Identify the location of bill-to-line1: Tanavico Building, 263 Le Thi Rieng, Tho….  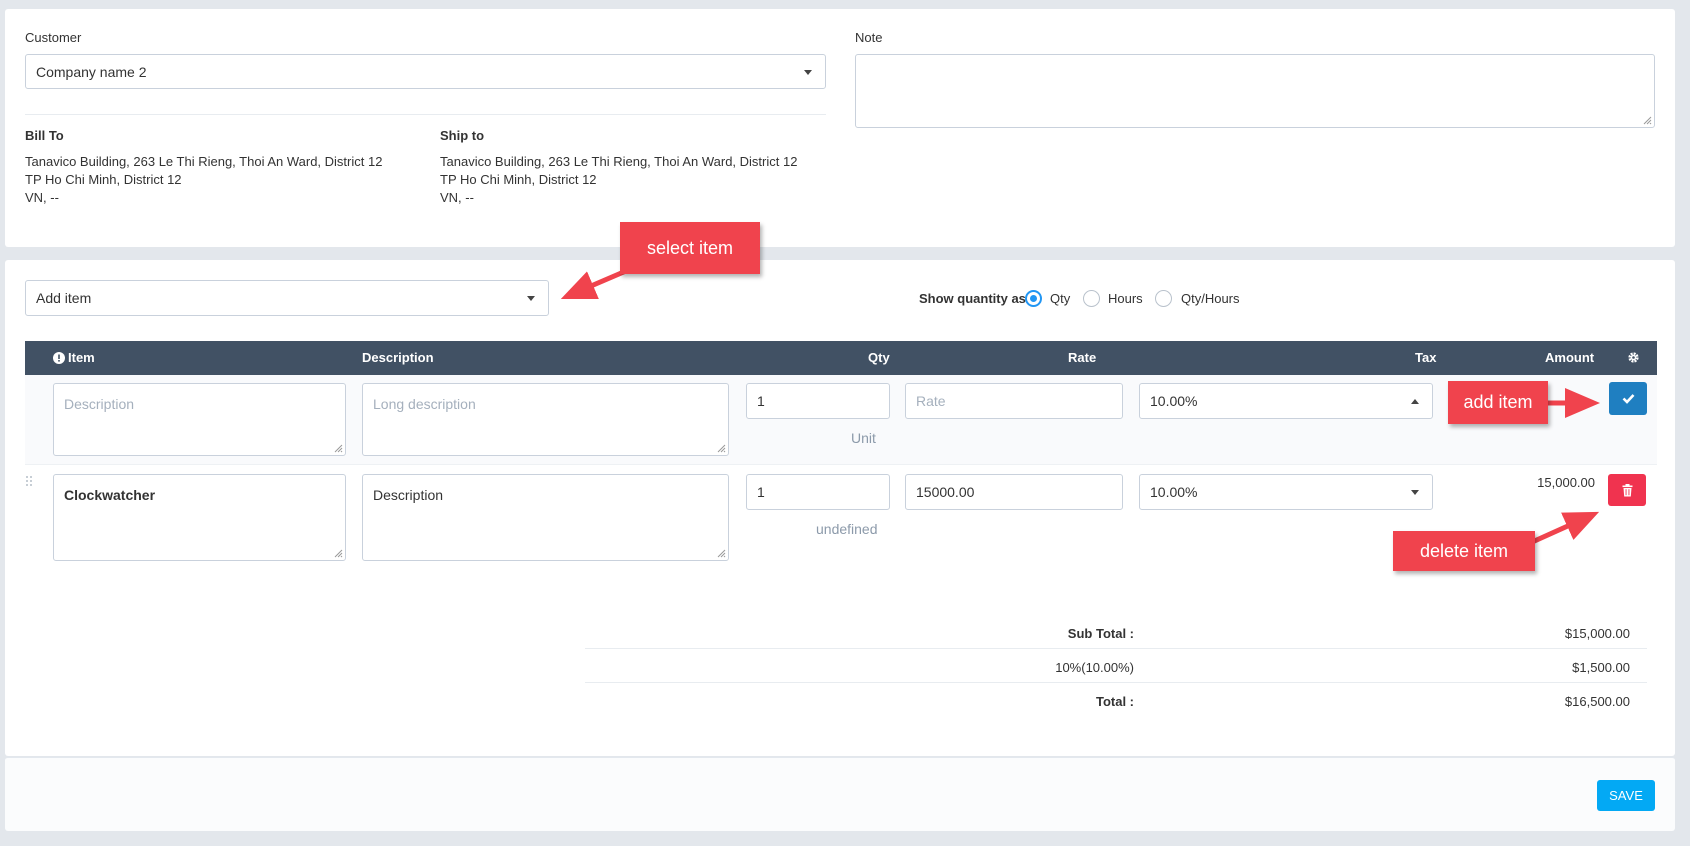
(204, 161).